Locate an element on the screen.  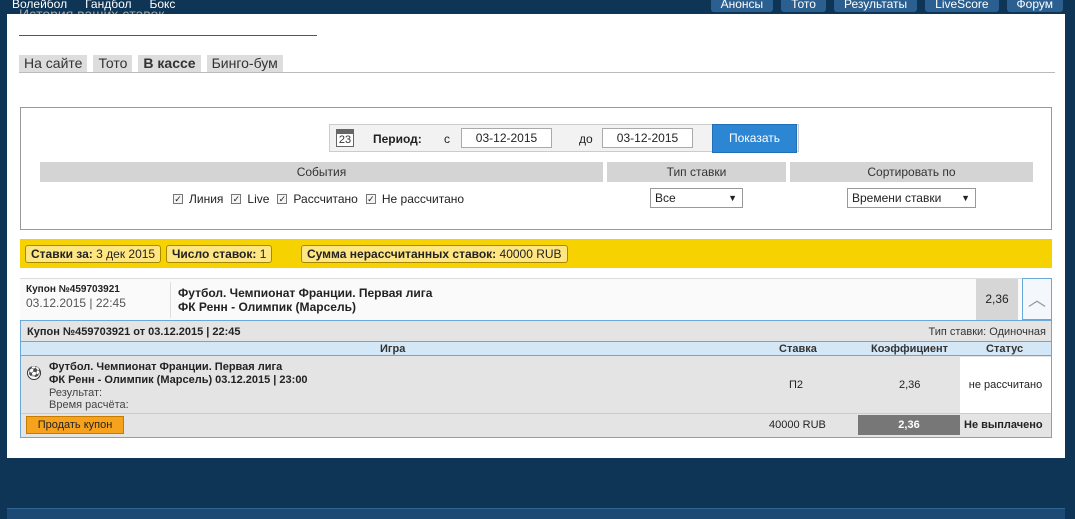
bet-type-select: Все ▼ is located at coordinates (696, 198).